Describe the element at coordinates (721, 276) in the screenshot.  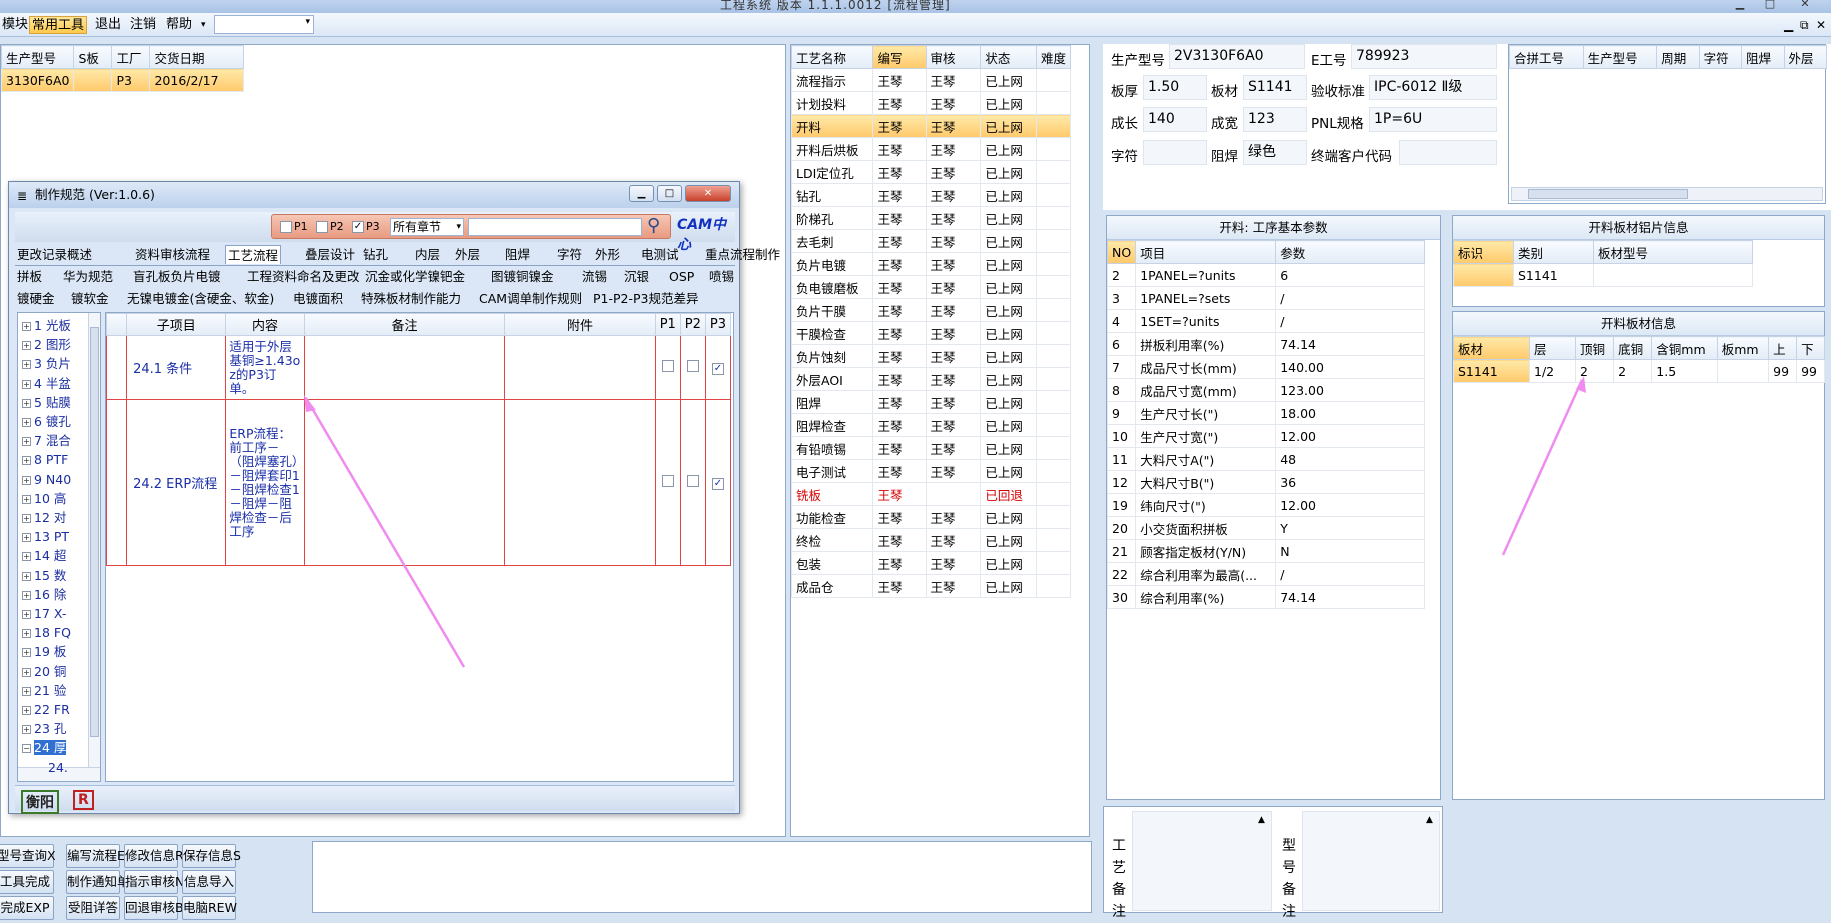
I see `tab-tabs_row2-9: 喷锡` at that location.